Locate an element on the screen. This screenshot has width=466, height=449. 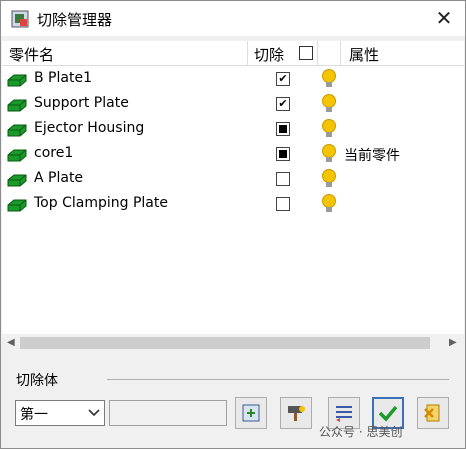
column-header-attr: 属性 is located at coordinates (364, 54).